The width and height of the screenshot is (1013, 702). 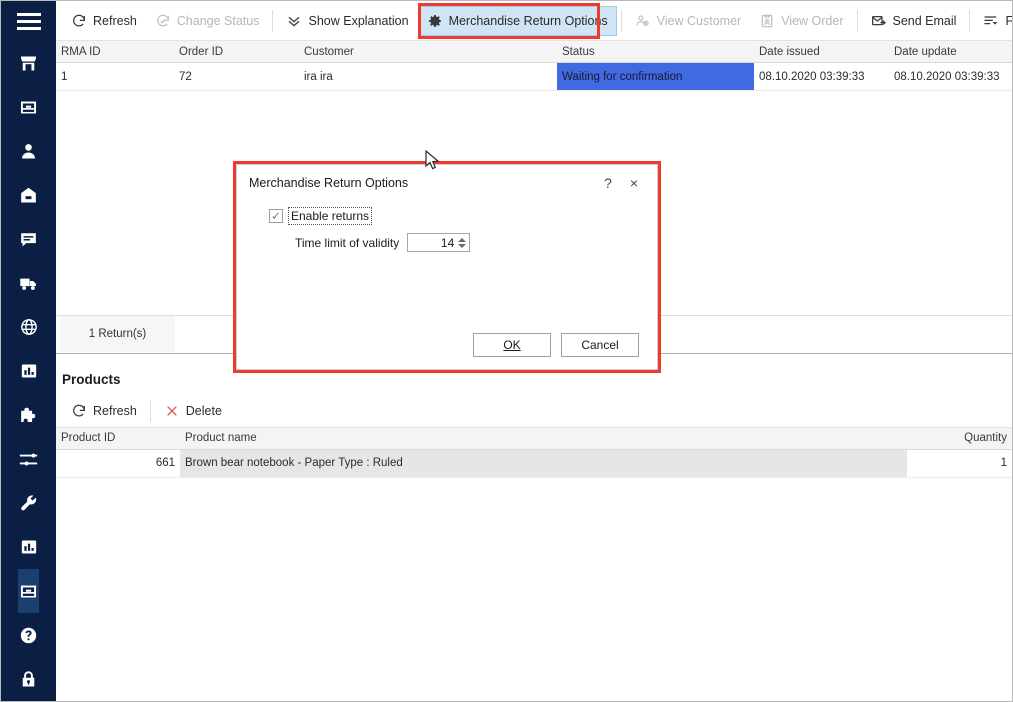 I want to click on merchandise-return-options-button: Merchandise Return Options, so click(x=517, y=20).